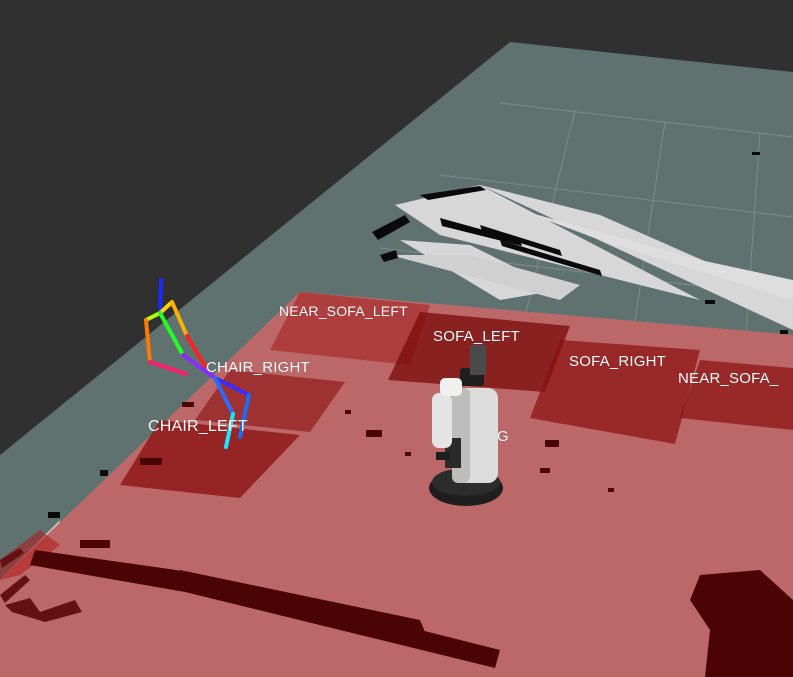 The width and height of the screenshot is (793, 677). Describe the element at coordinates (476, 336) in the screenshot. I see `zone-label-sofa-left: SOFA_LEFT` at that location.